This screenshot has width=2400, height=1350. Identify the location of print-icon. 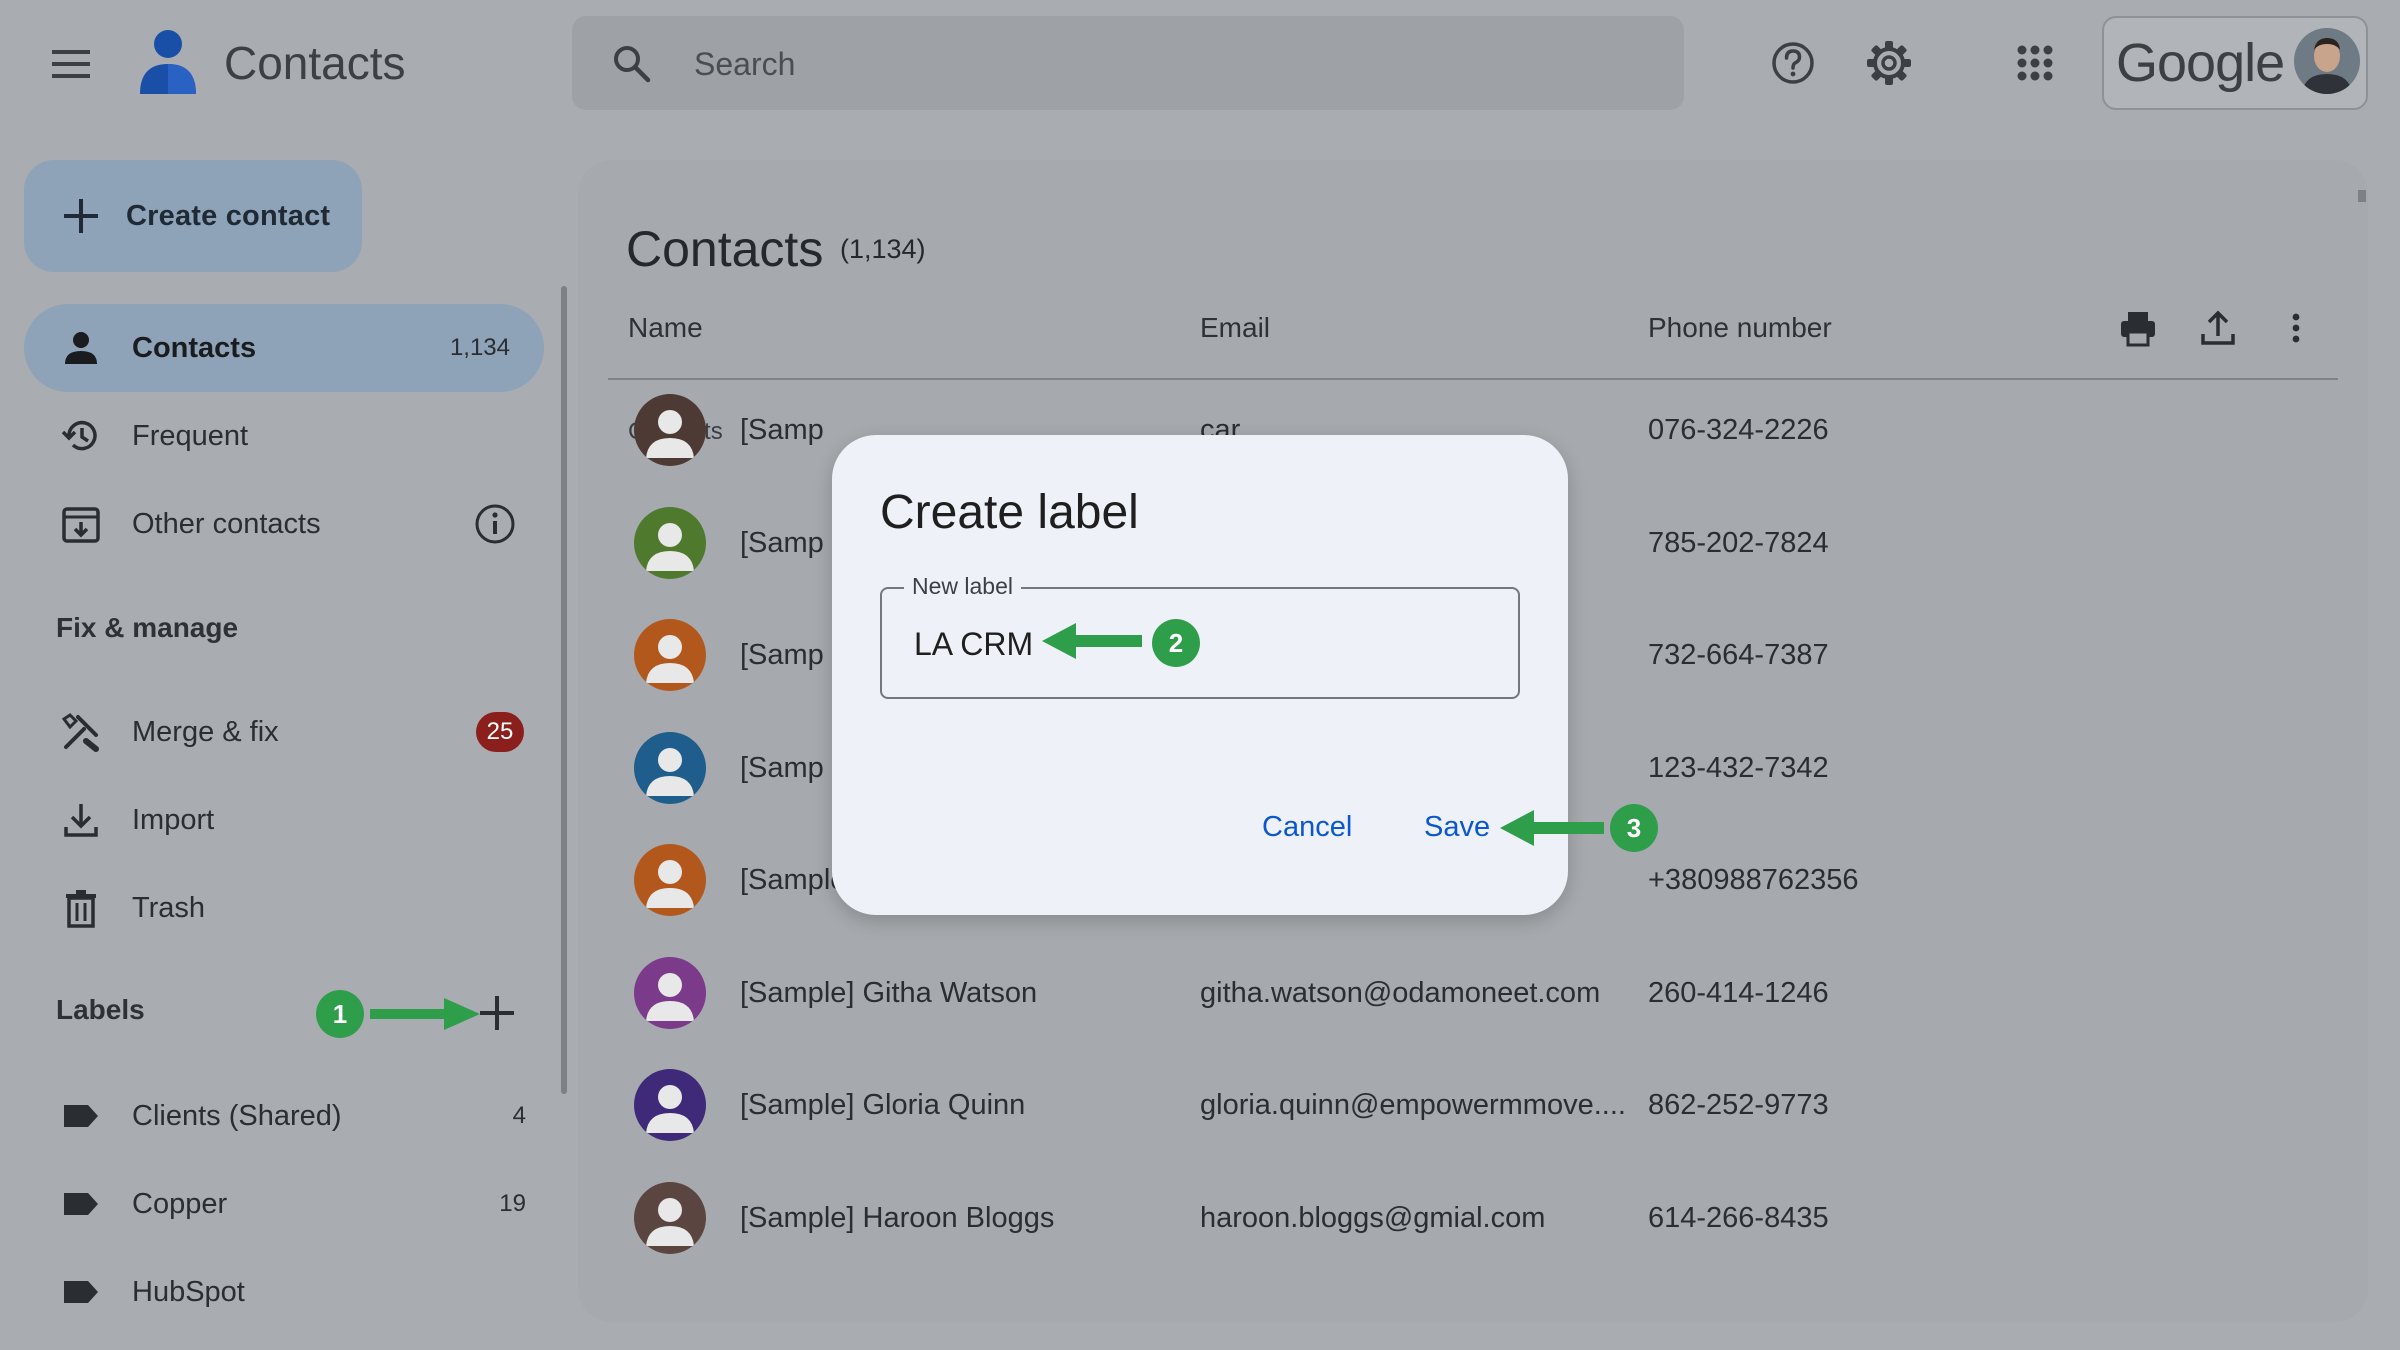
(2138, 329).